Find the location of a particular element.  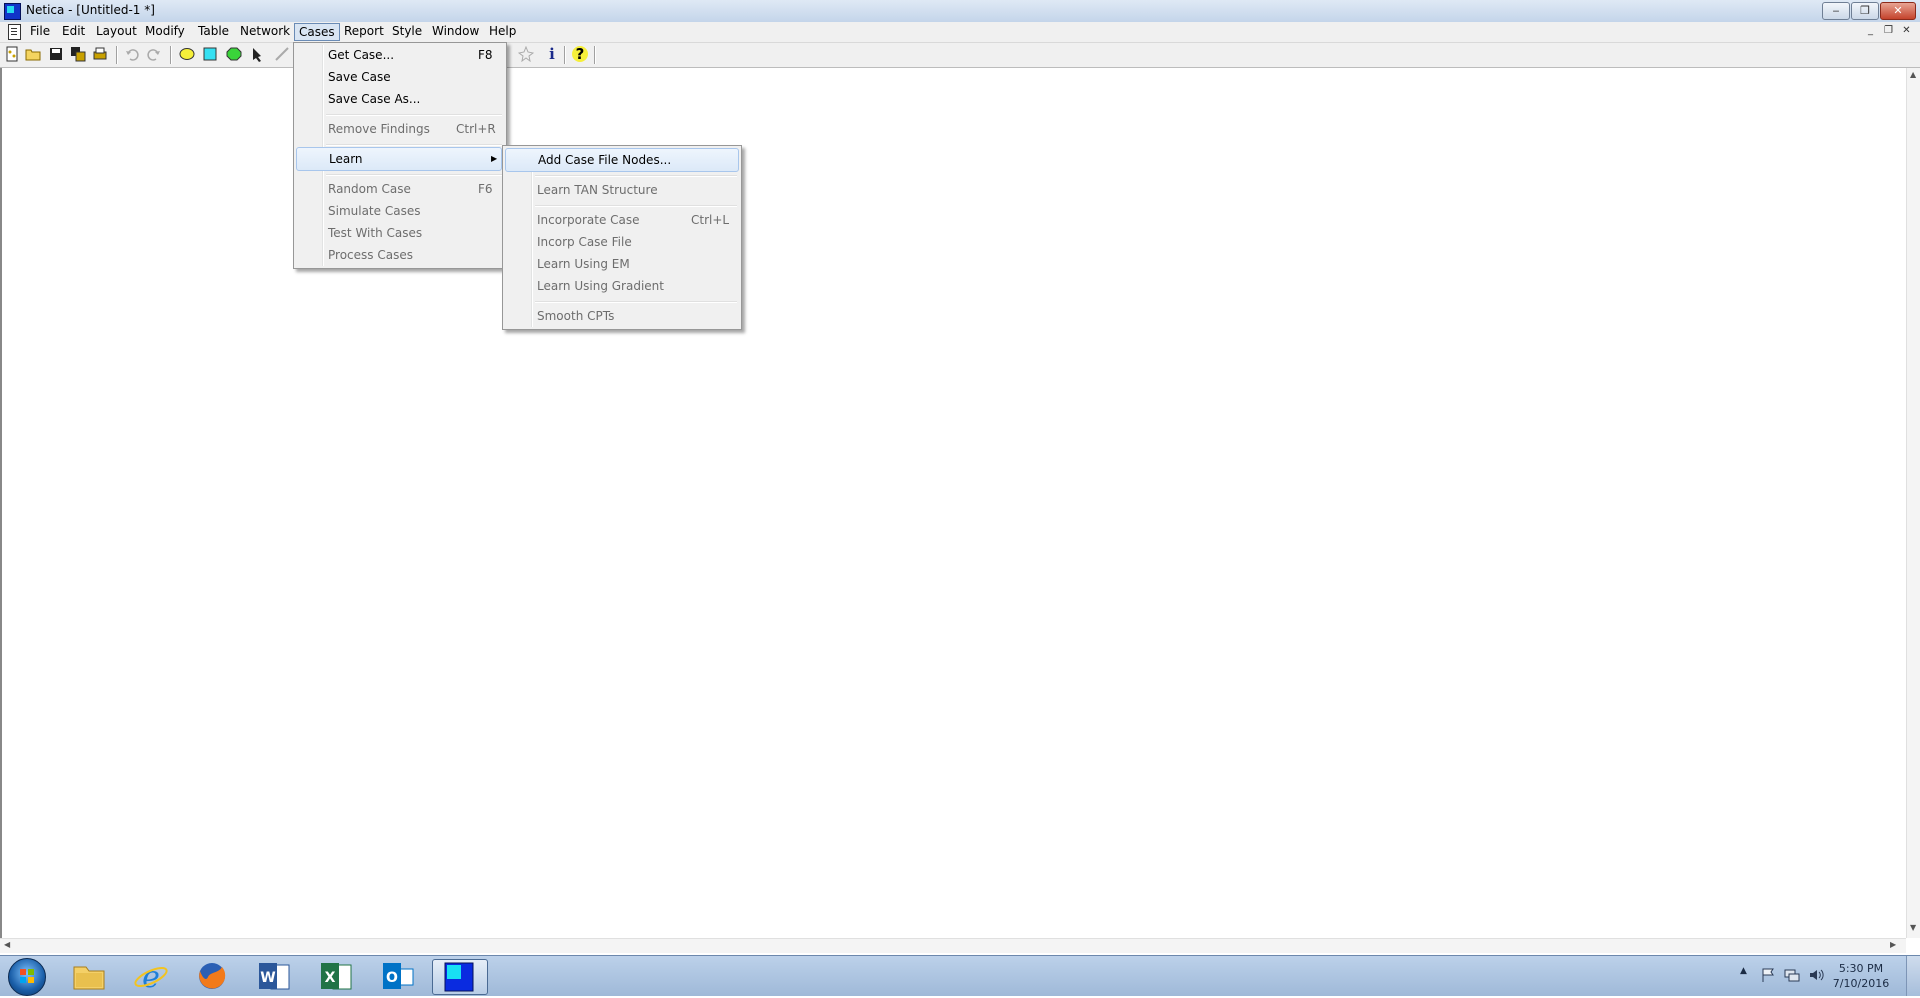

internet-explorer-icon: e is located at coordinates (151, 977).